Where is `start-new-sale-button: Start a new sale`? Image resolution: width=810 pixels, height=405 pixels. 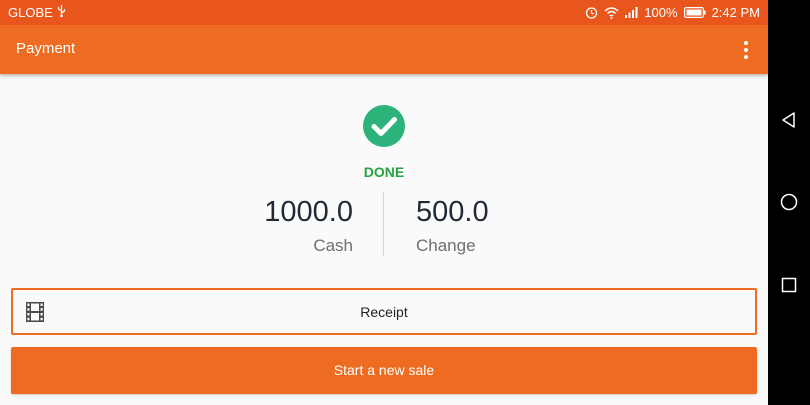 start-new-sale-button: Start a new sale is located at coordinates (384, 370).